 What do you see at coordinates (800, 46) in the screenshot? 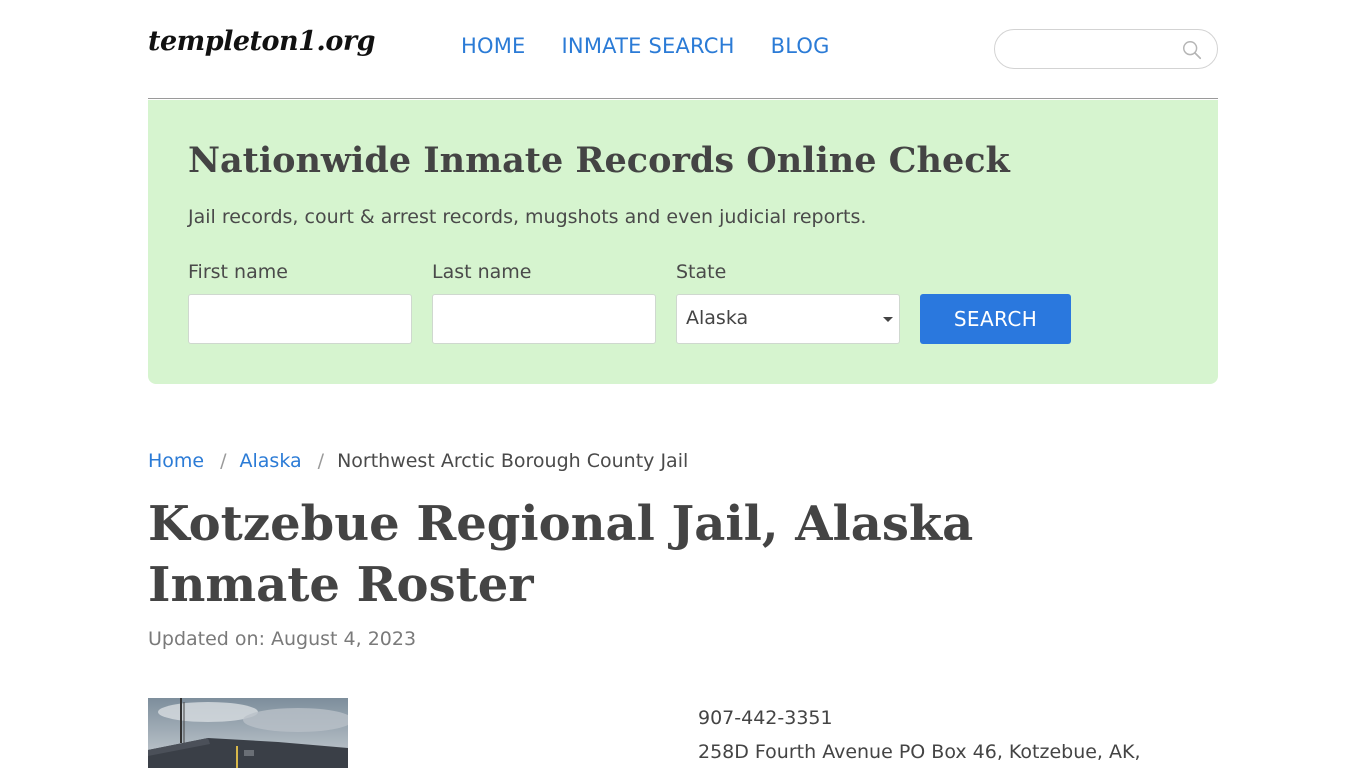
I see `nav-blog: BLOG` at bounding box center [800, 46].